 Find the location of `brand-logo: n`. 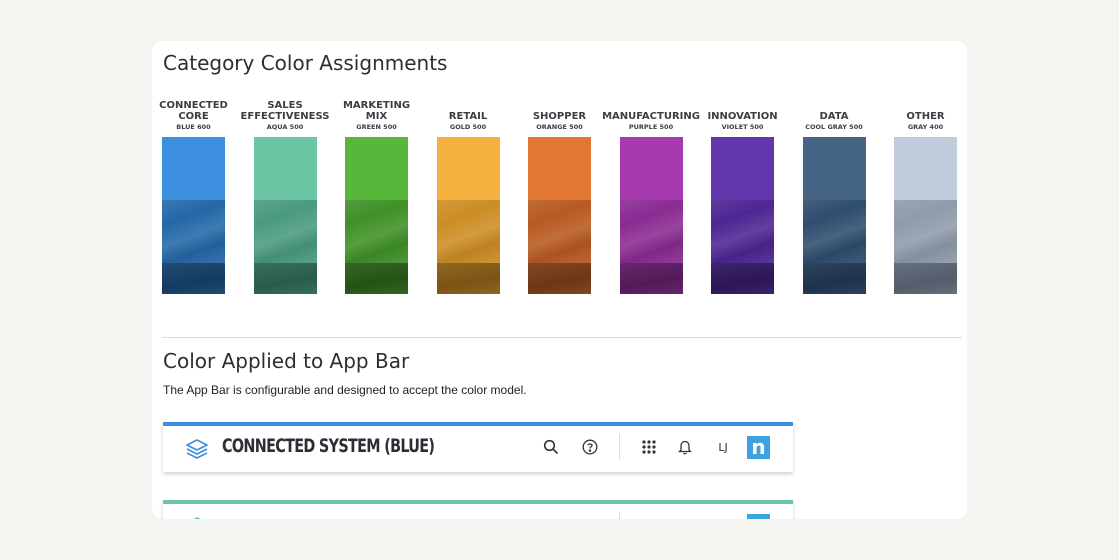

brand-logo: n is located at coordinates (758, 447).